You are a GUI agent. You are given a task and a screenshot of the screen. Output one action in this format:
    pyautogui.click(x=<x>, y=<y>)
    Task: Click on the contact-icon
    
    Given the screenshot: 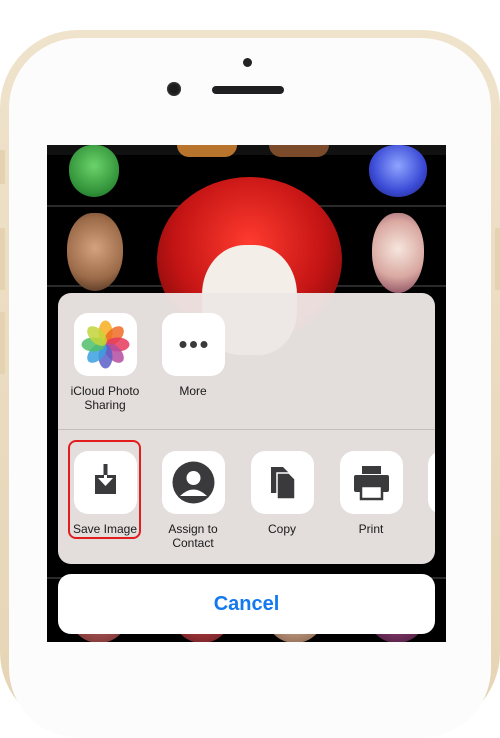 What is the action you would take?
    pyautogui.click(x=193, y=482)
    